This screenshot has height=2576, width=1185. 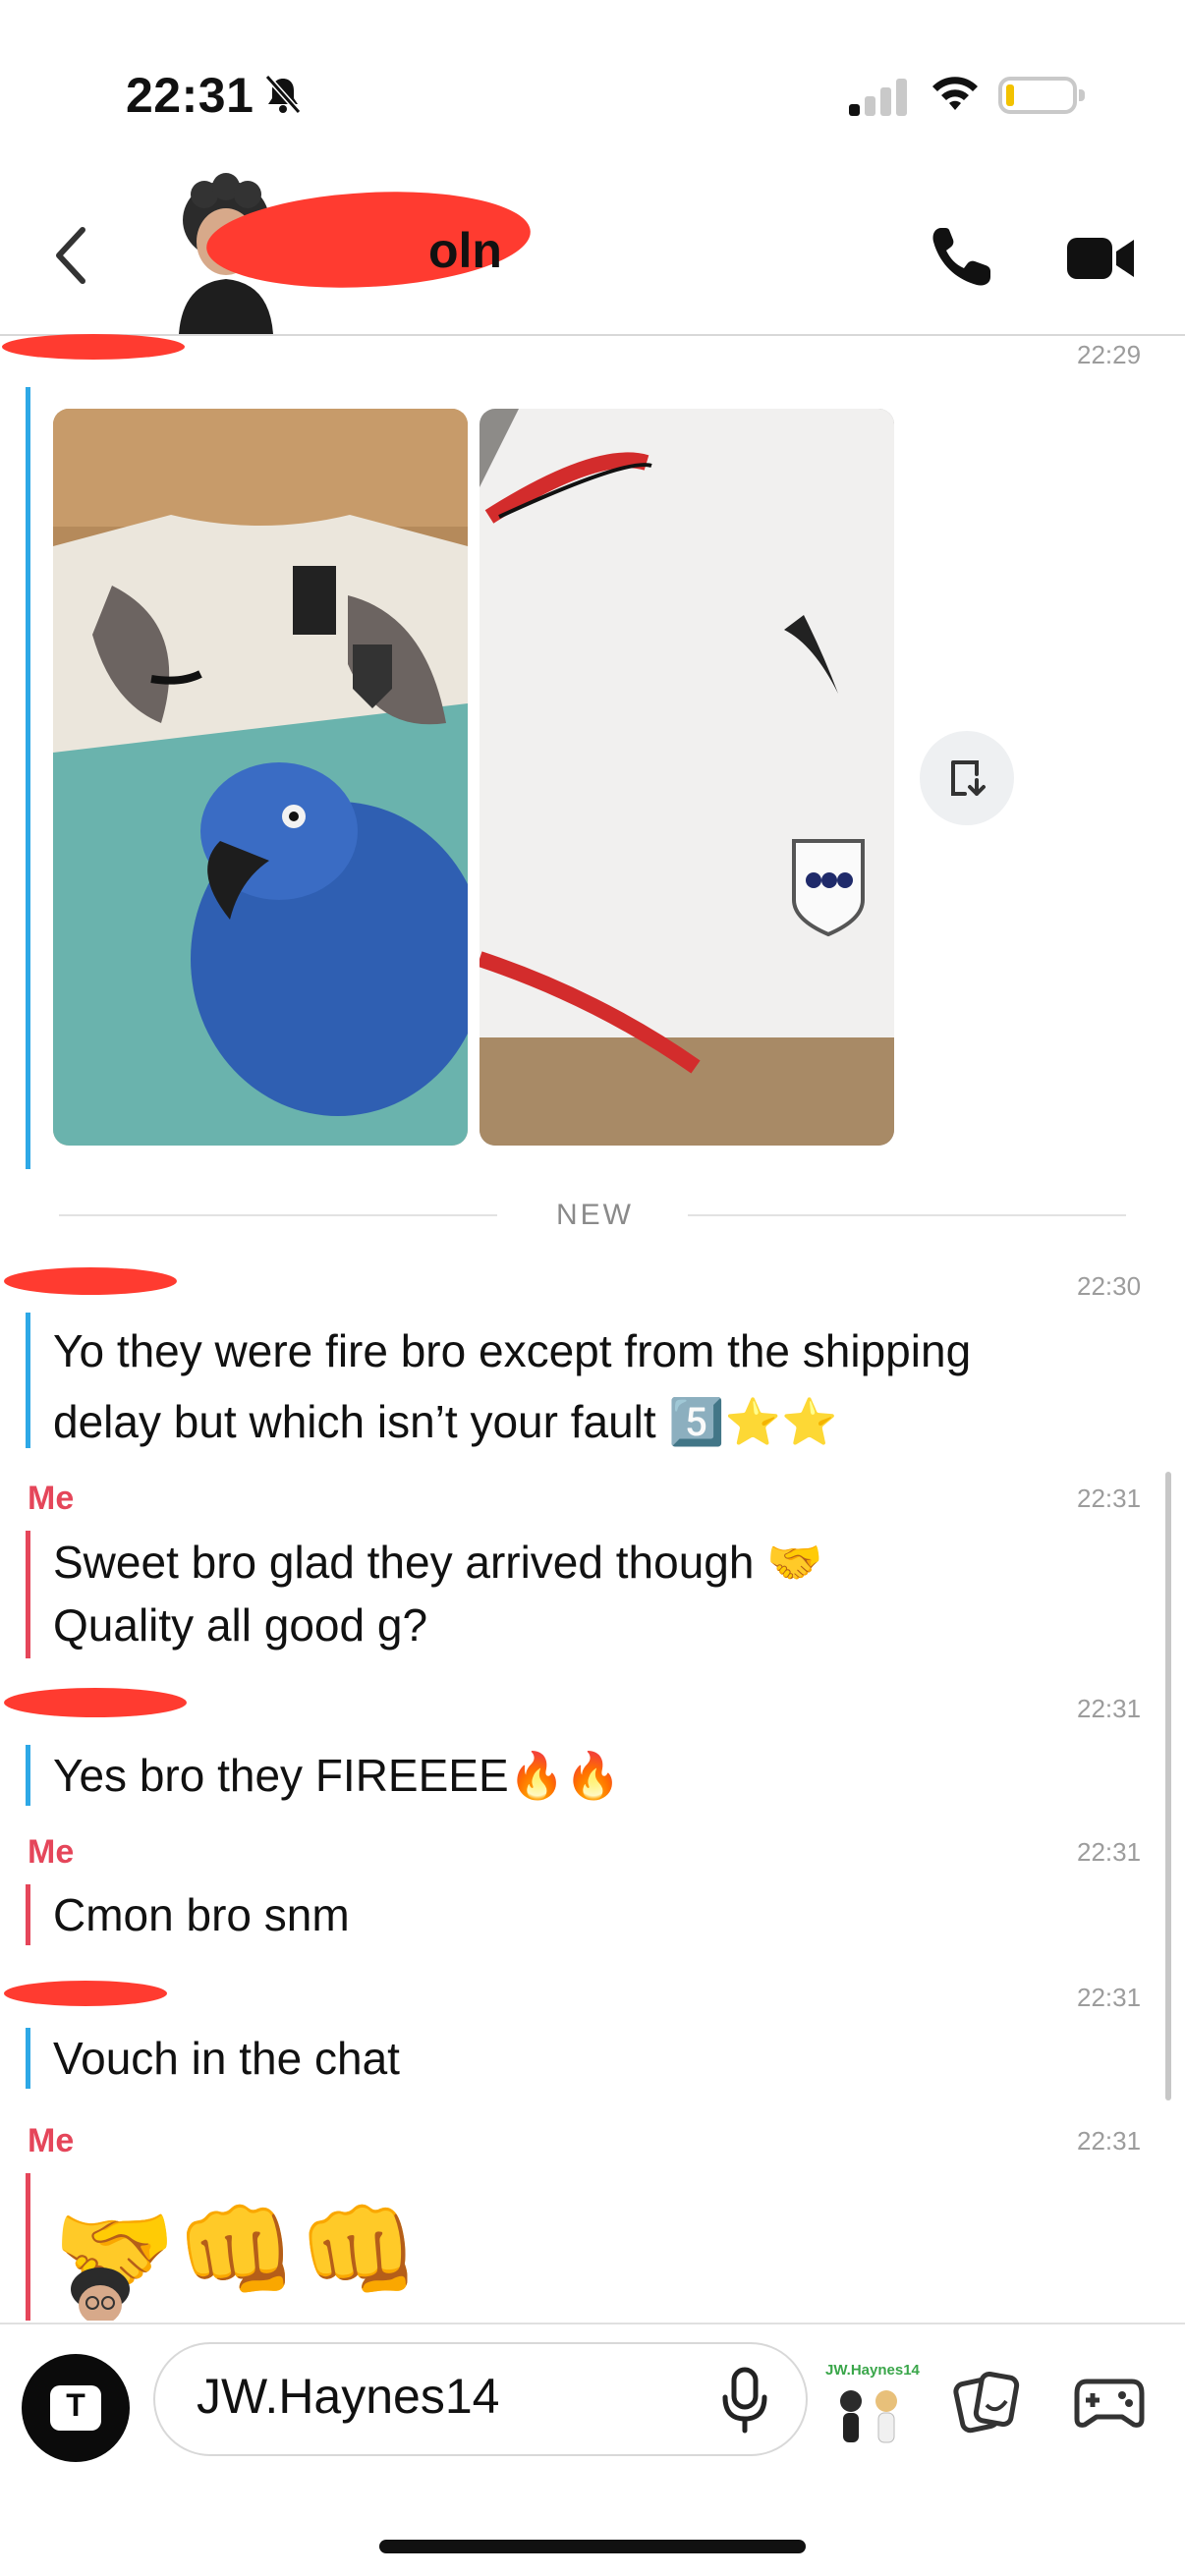 I want to click on camera-letter: T, so click(x=76, y=2405).